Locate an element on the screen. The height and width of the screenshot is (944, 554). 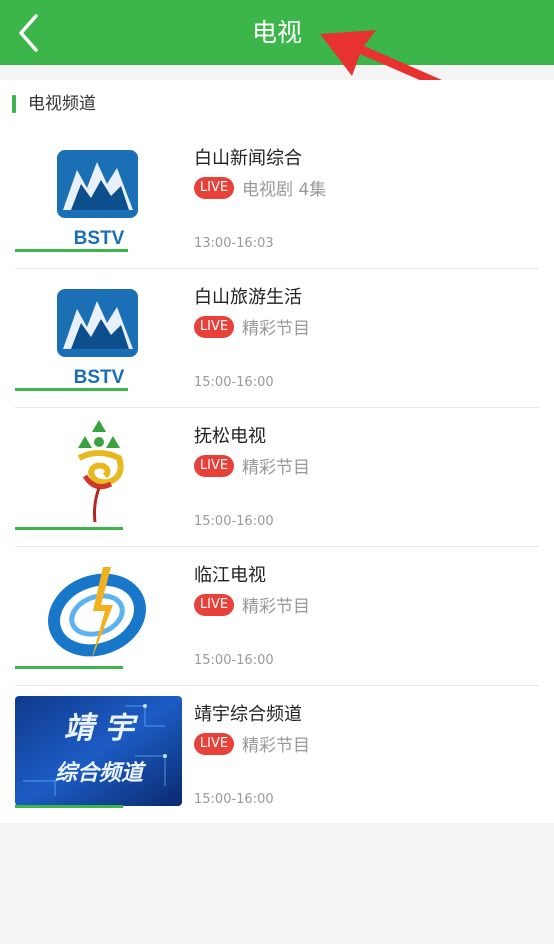
channel-name: 靖宇综合频道 is located at coordinates (248, 714).